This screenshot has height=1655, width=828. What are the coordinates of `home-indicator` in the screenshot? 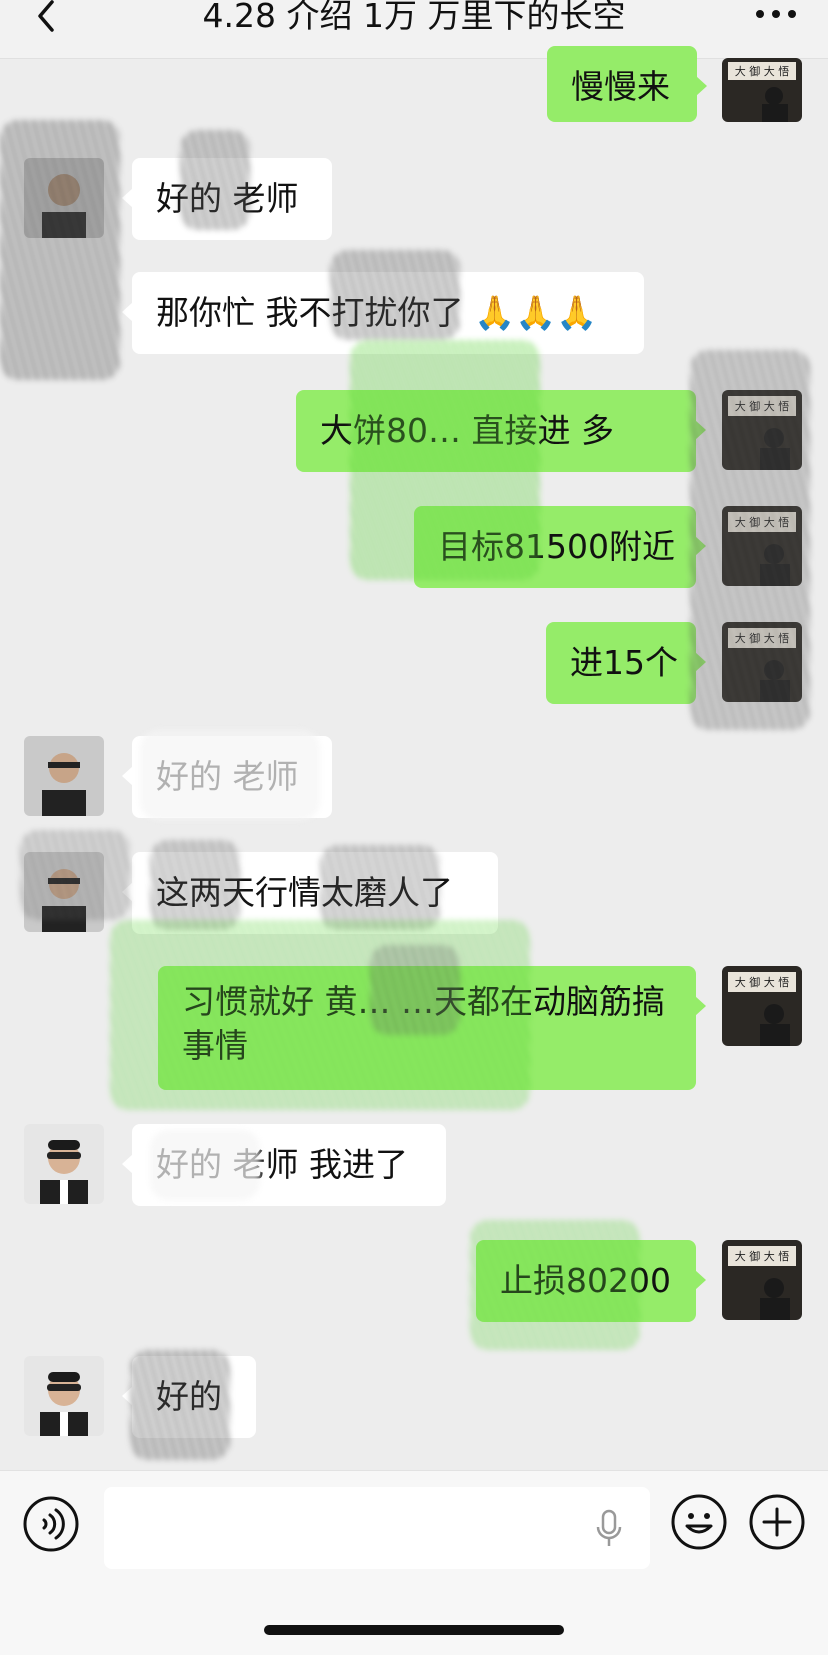 It's located at (414, 1630).